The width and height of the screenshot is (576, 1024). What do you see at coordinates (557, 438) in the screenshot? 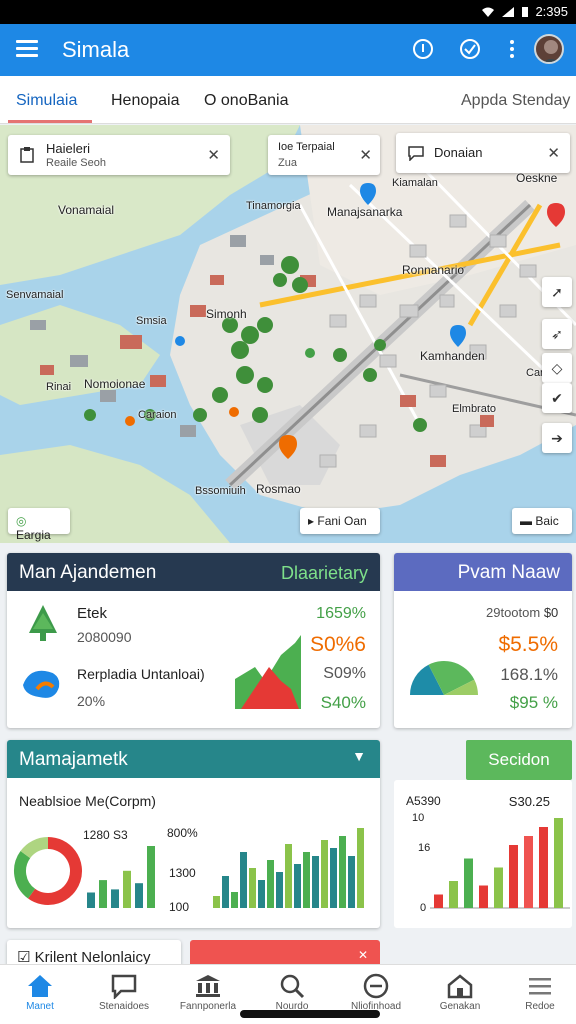
I see `directions-icon: ➔` at bounding box center [557, 438].